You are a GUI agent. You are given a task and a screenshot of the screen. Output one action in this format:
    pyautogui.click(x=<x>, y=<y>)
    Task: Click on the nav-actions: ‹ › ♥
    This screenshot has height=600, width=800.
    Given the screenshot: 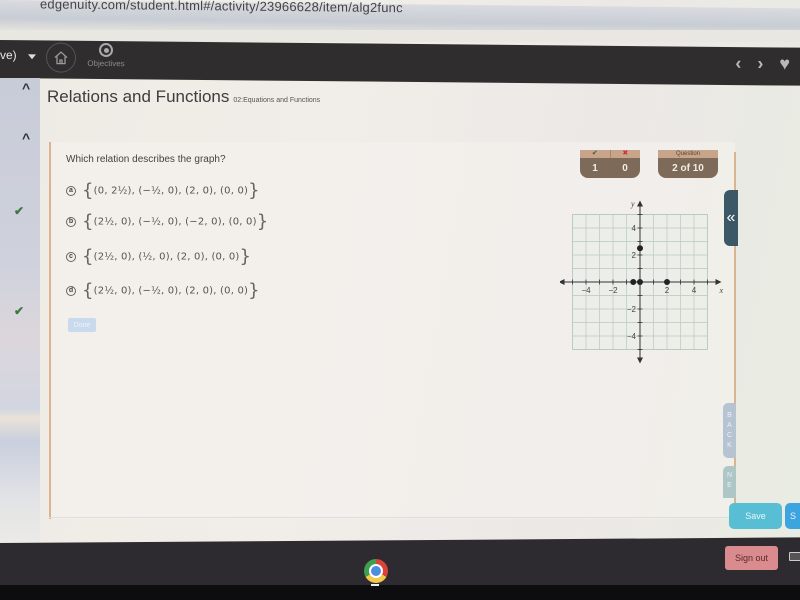 What is the action you would take?
    pyautogui.click(x=762, y=64)
    